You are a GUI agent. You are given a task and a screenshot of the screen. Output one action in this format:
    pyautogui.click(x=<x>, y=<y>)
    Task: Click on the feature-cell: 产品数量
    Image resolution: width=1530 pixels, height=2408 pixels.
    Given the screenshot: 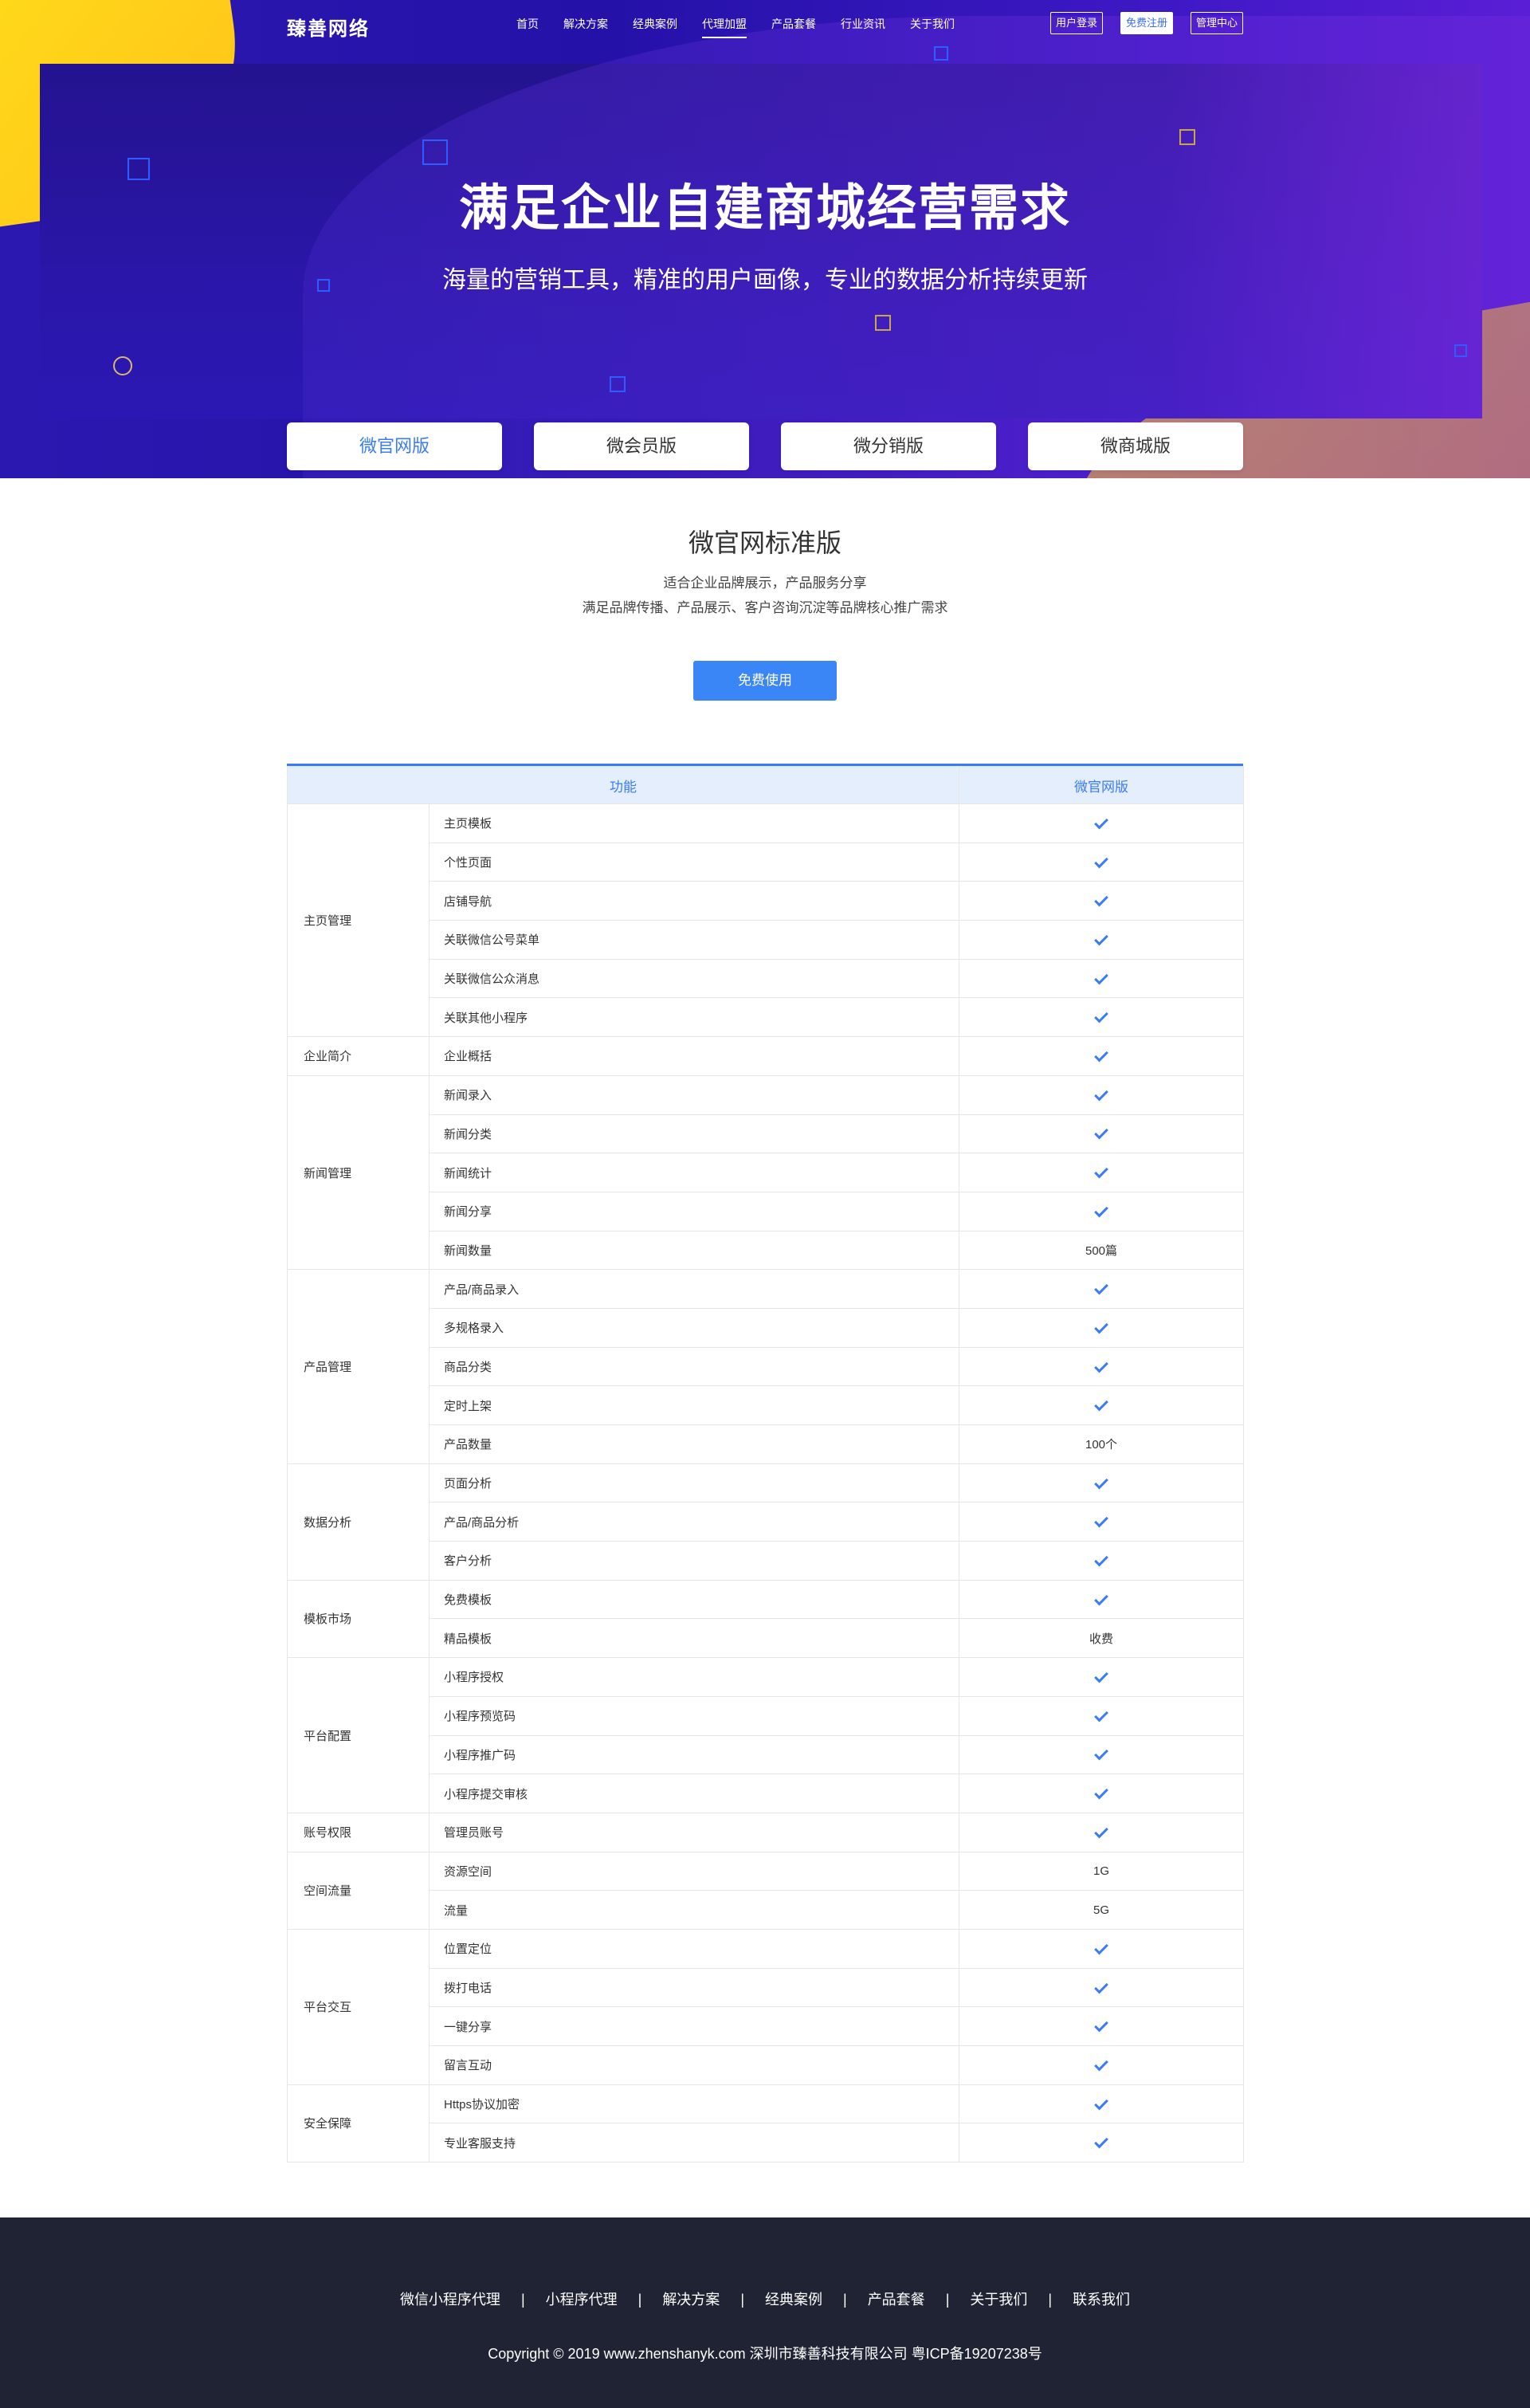 What is the action you would take?
    pyautogui.click(x=694, y=1444)
    